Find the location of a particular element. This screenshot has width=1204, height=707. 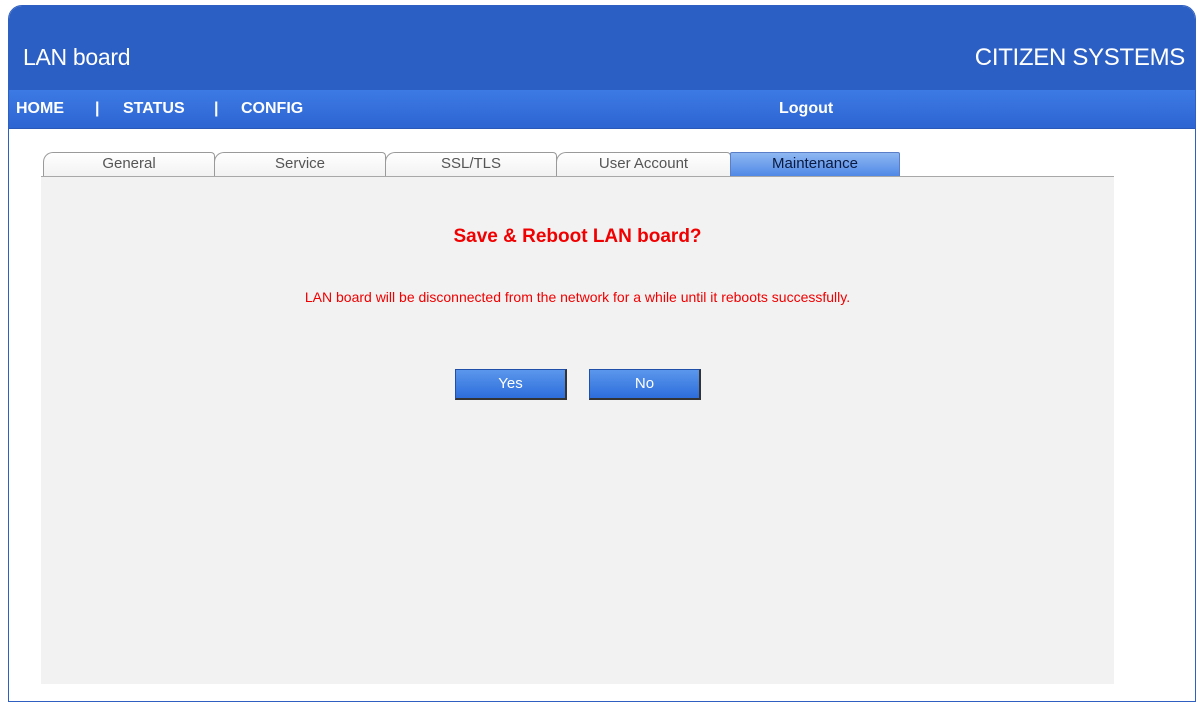

nav-status-link: STATUS is located at coordinates (154, 109).